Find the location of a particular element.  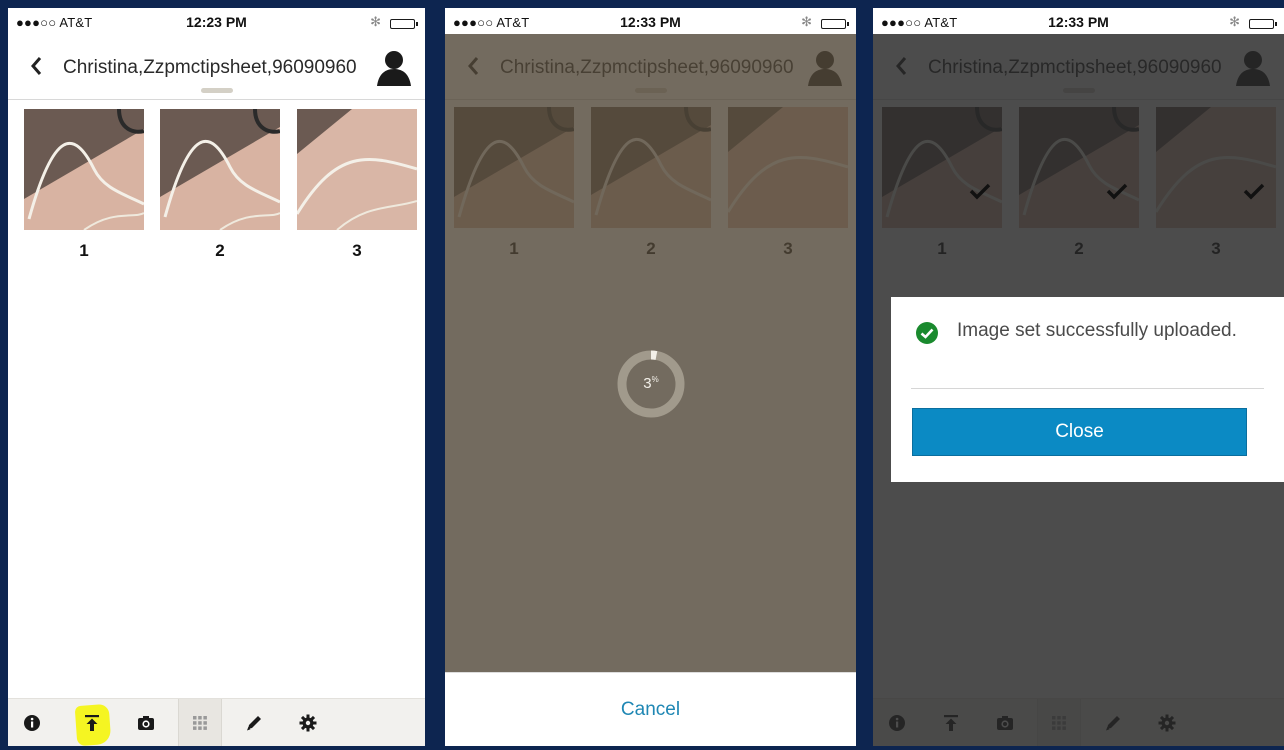

status-bar: ●●●○○ AT&T 12:23 PM ✻ is located at coordinates (216, 21).